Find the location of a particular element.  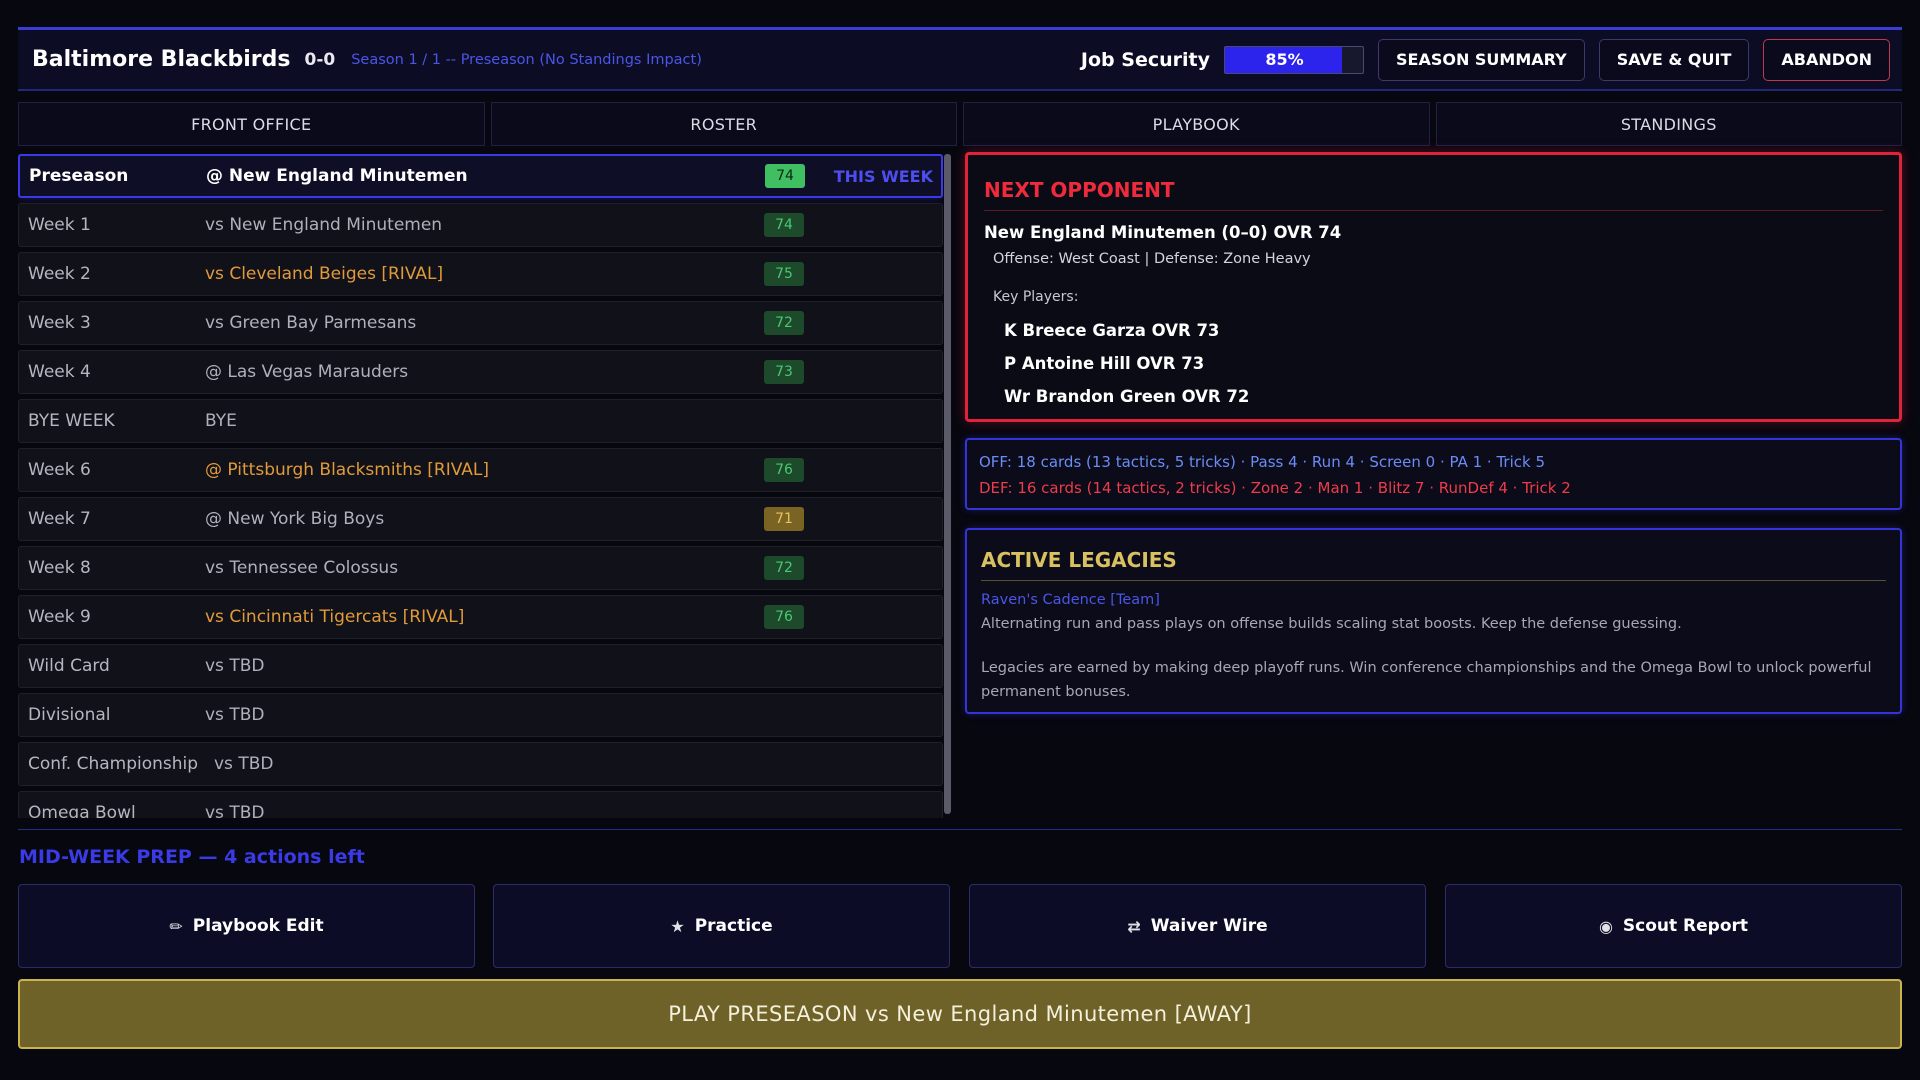

schedule-scrollbar is located at coordinates (947, 484).